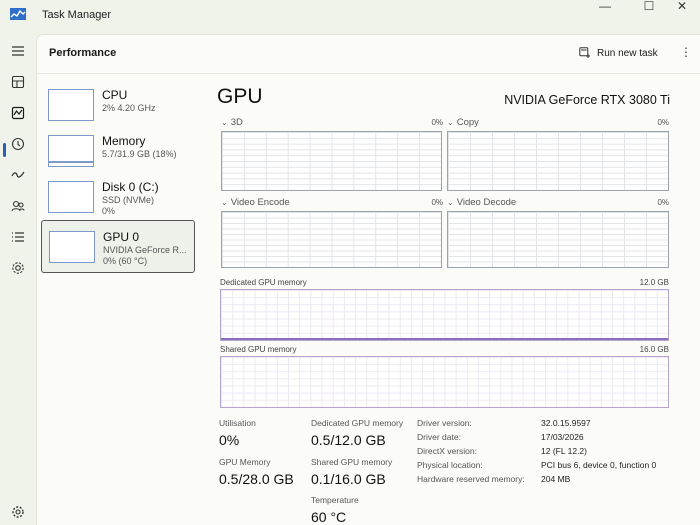 The width and height of the screenshot is (700, 525). What do you see at coordinates (686, 52) in the screenshot?
I see `more-options-button: ⋮` at bounding box center [686, 52].